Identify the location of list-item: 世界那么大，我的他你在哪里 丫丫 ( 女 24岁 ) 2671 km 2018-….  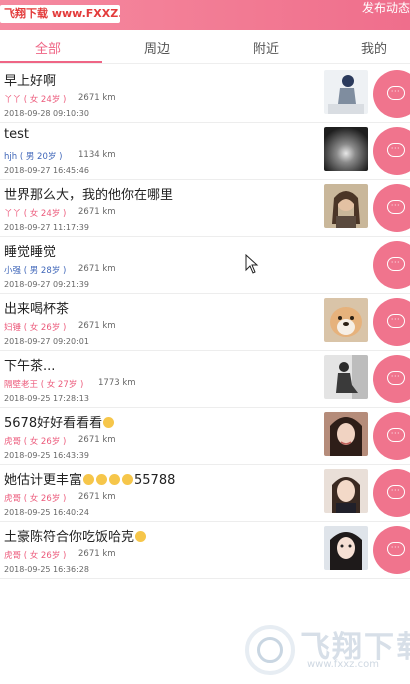
(205, 208).